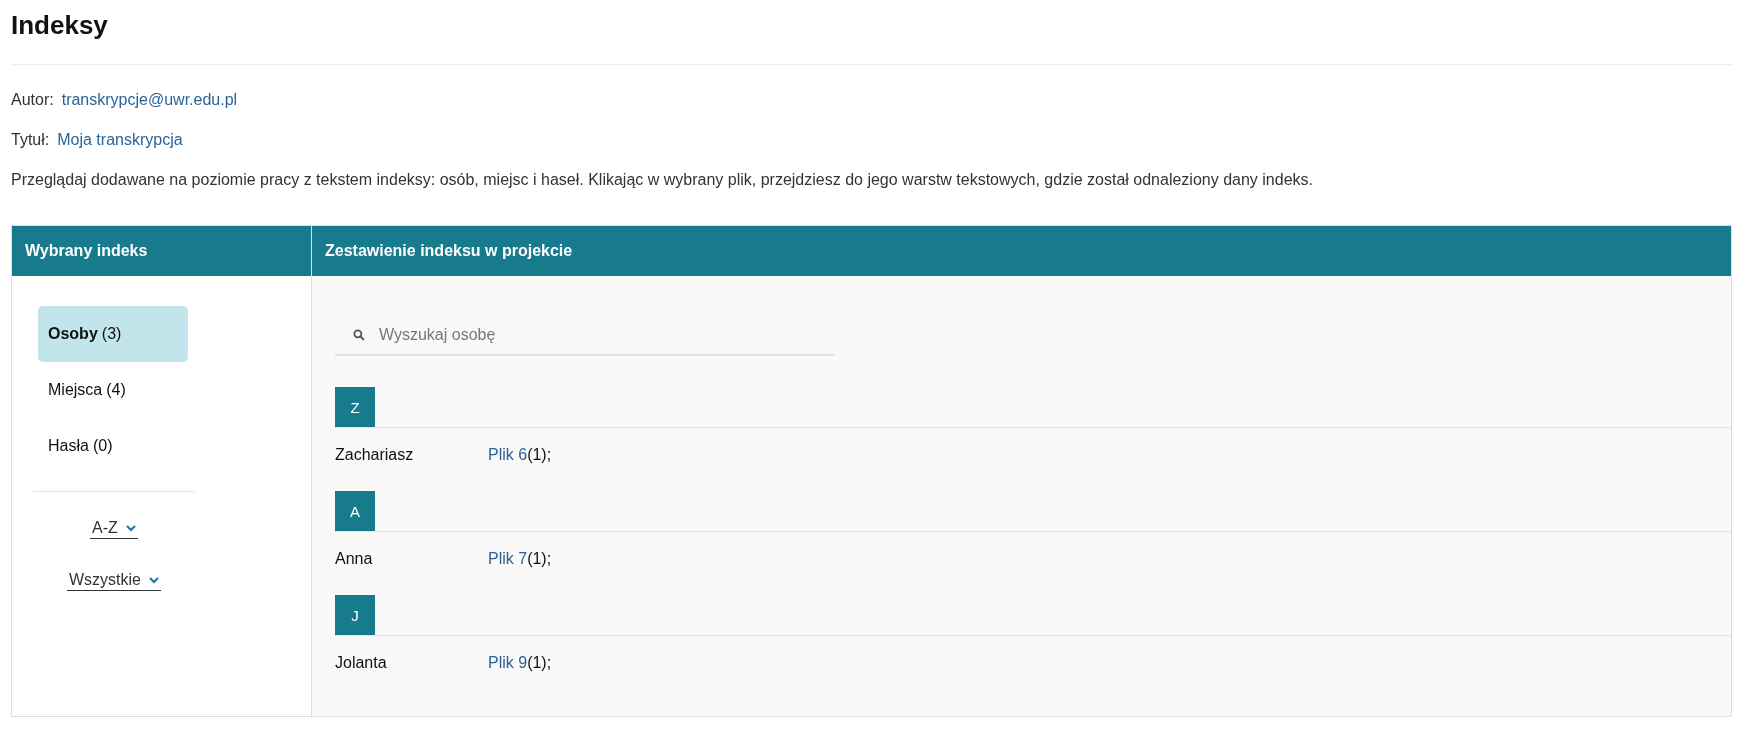 This screenshot has width=1743, height=734. What do you see at coordinates (359, 335) in the screenshot?
I see `search-icon` at bounding box center [359, 335].